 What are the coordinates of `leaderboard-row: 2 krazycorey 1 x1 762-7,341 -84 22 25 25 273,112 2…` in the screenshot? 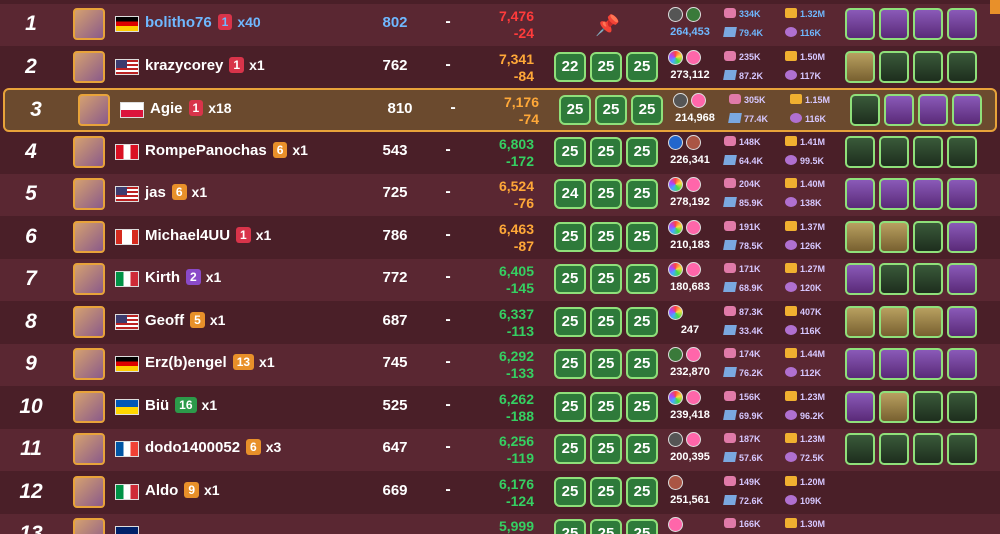 It's located at (500, 67).